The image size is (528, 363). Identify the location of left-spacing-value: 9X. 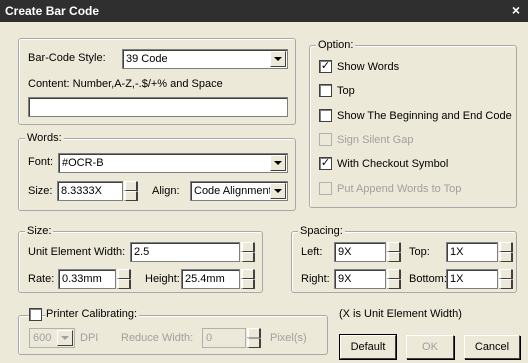
(345, 252).